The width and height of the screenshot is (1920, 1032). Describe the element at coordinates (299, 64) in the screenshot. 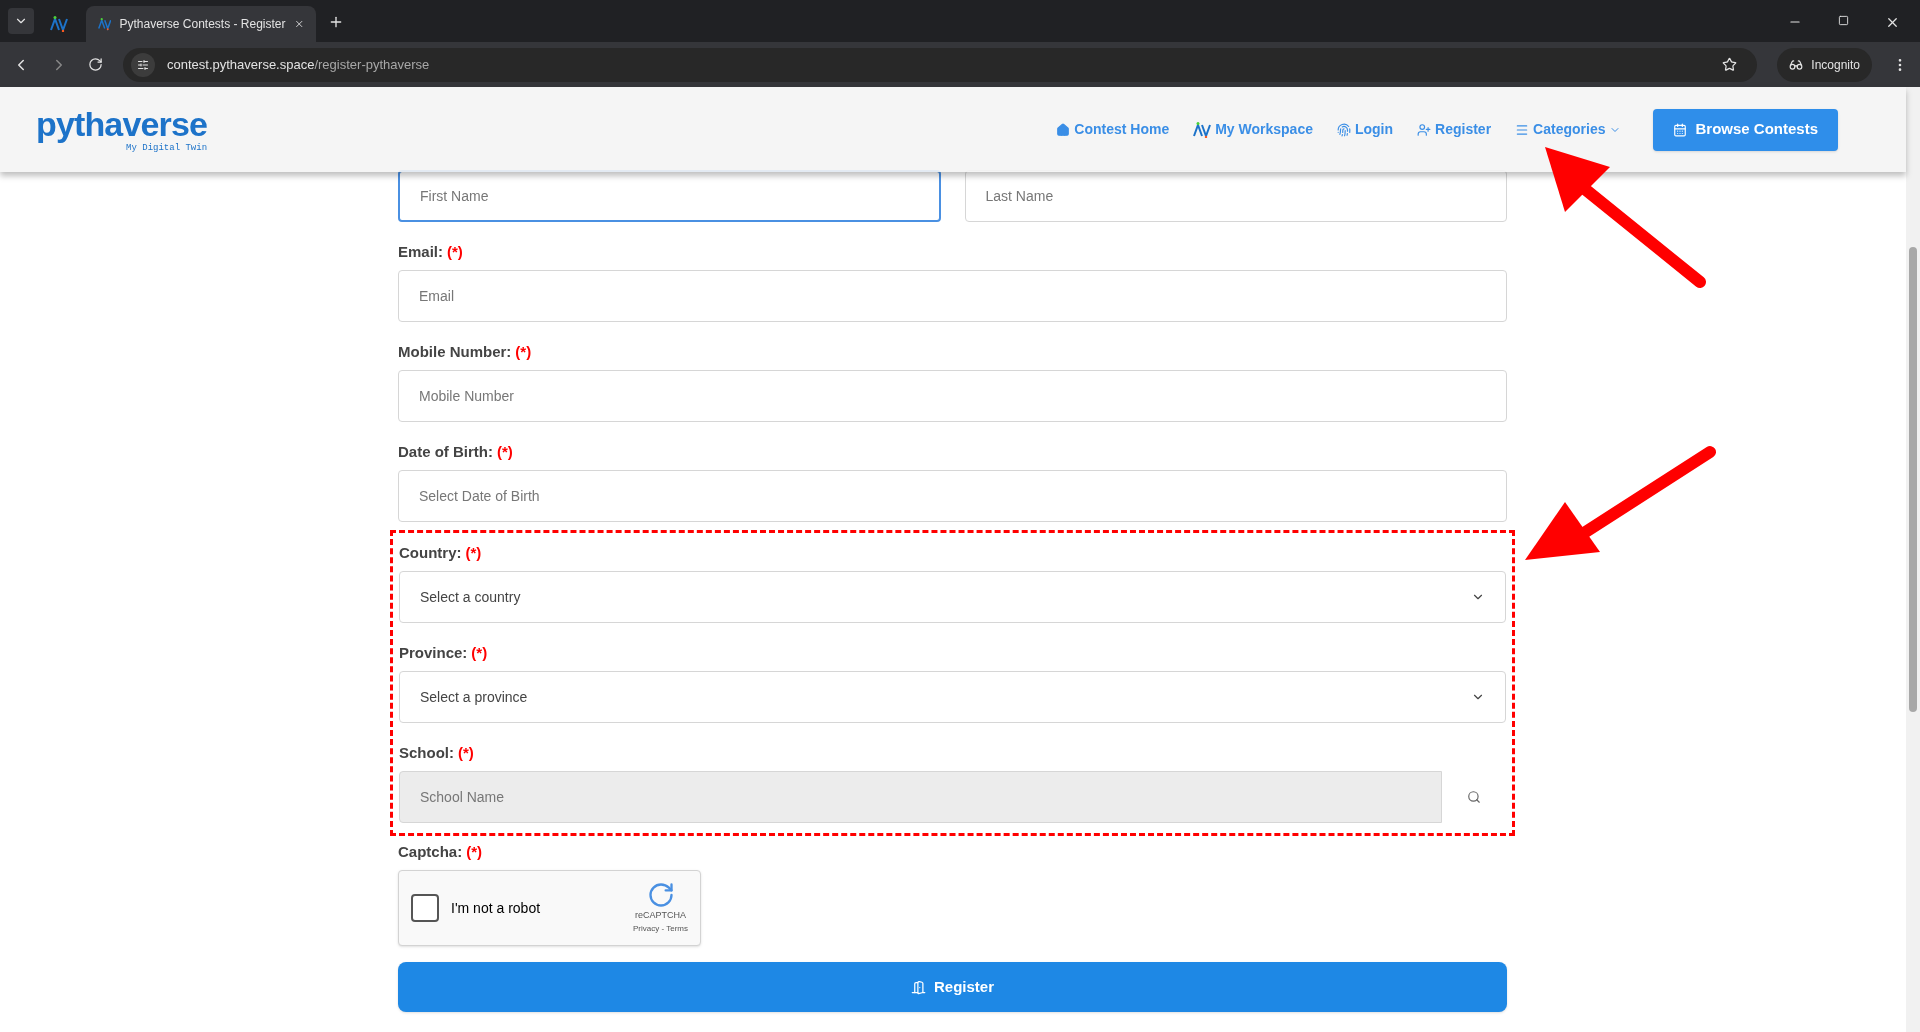

I see `url-text: contest.pythaverse.space/register-pythaverse` at that location.